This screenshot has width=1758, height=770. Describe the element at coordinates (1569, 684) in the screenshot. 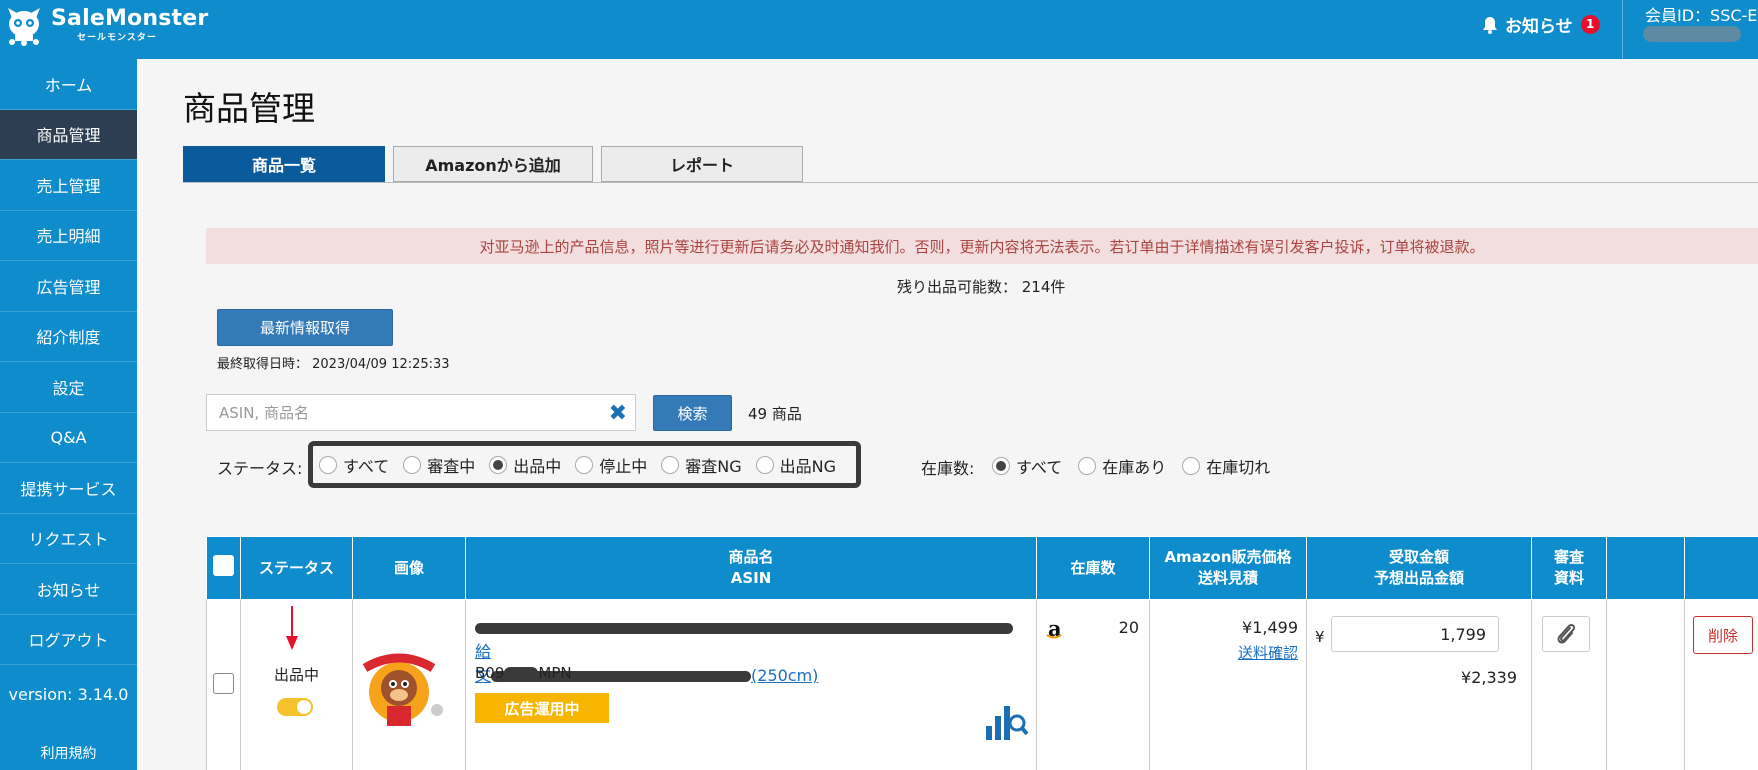

I see `cell-review-docs` at that location.